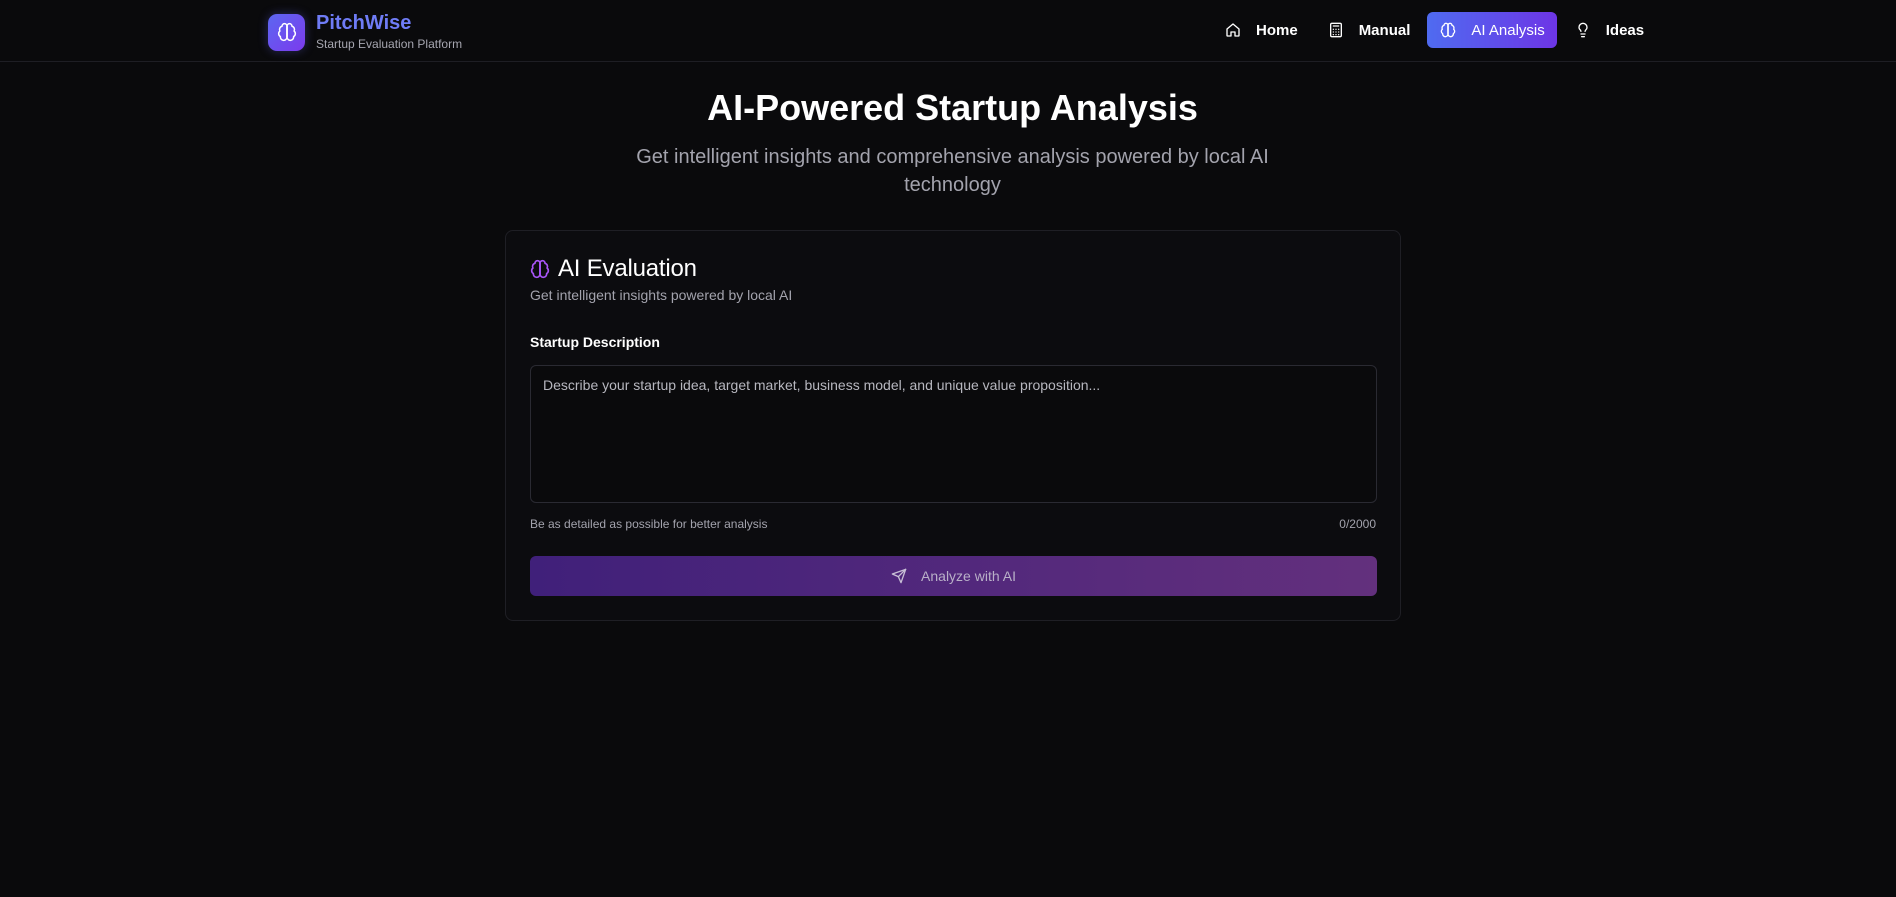  What do you see at coordinates (364, 23) in the screenshot?
I see `brand-name: PitchWise` at bounding box center [364, 23].